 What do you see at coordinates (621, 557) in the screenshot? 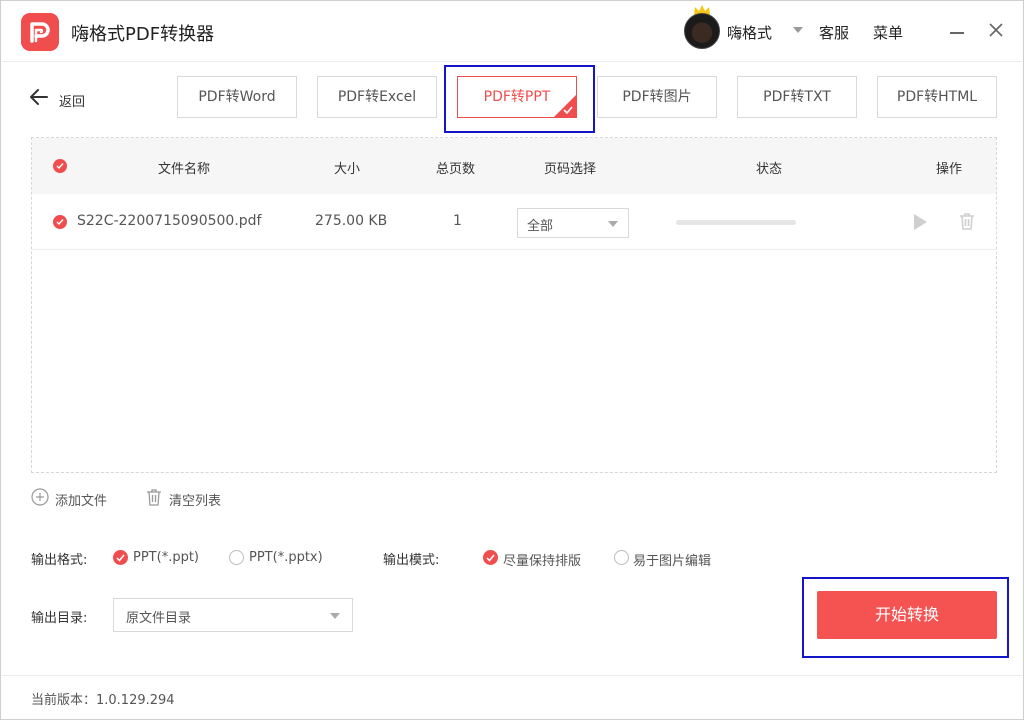
I see `radio-mode-image-edit` at bounding box center [621, 557].